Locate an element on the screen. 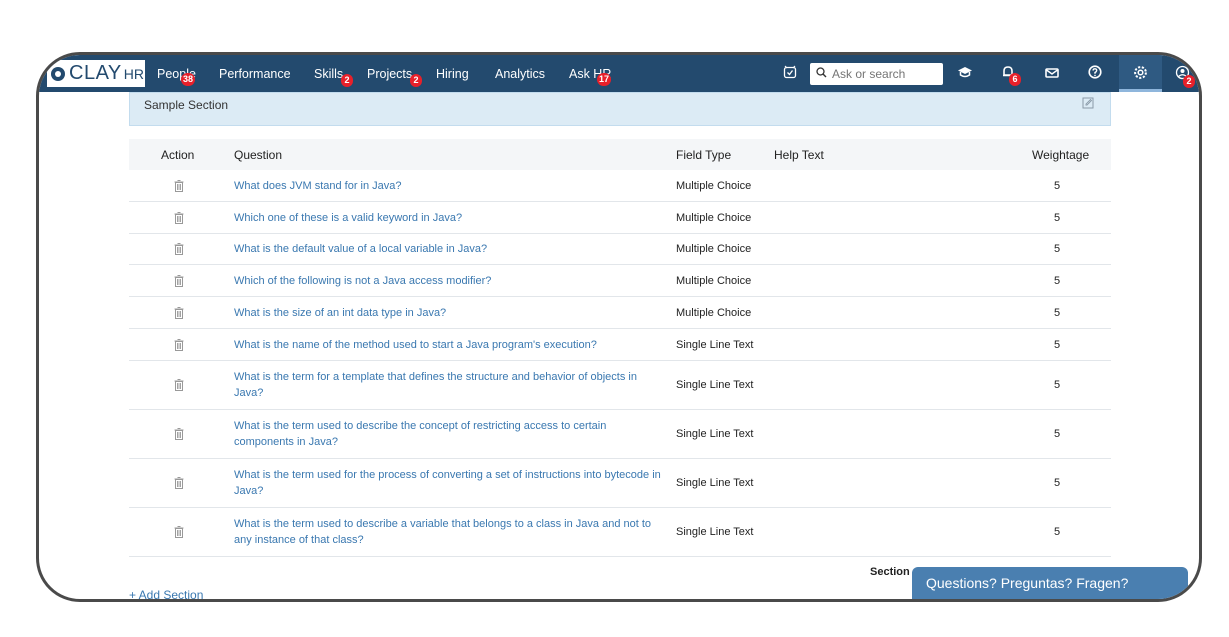  help-chat-button: Questions? Preguntas? Fragen? is located at coordinates (1050, 583).